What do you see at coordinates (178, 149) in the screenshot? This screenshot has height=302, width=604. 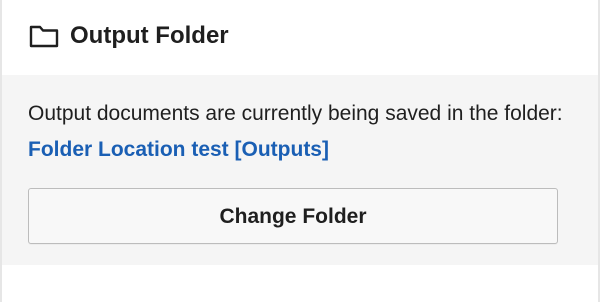 I see `folder-location-link: Folder Location test [Outputs]` at bounding box center [178, 149].